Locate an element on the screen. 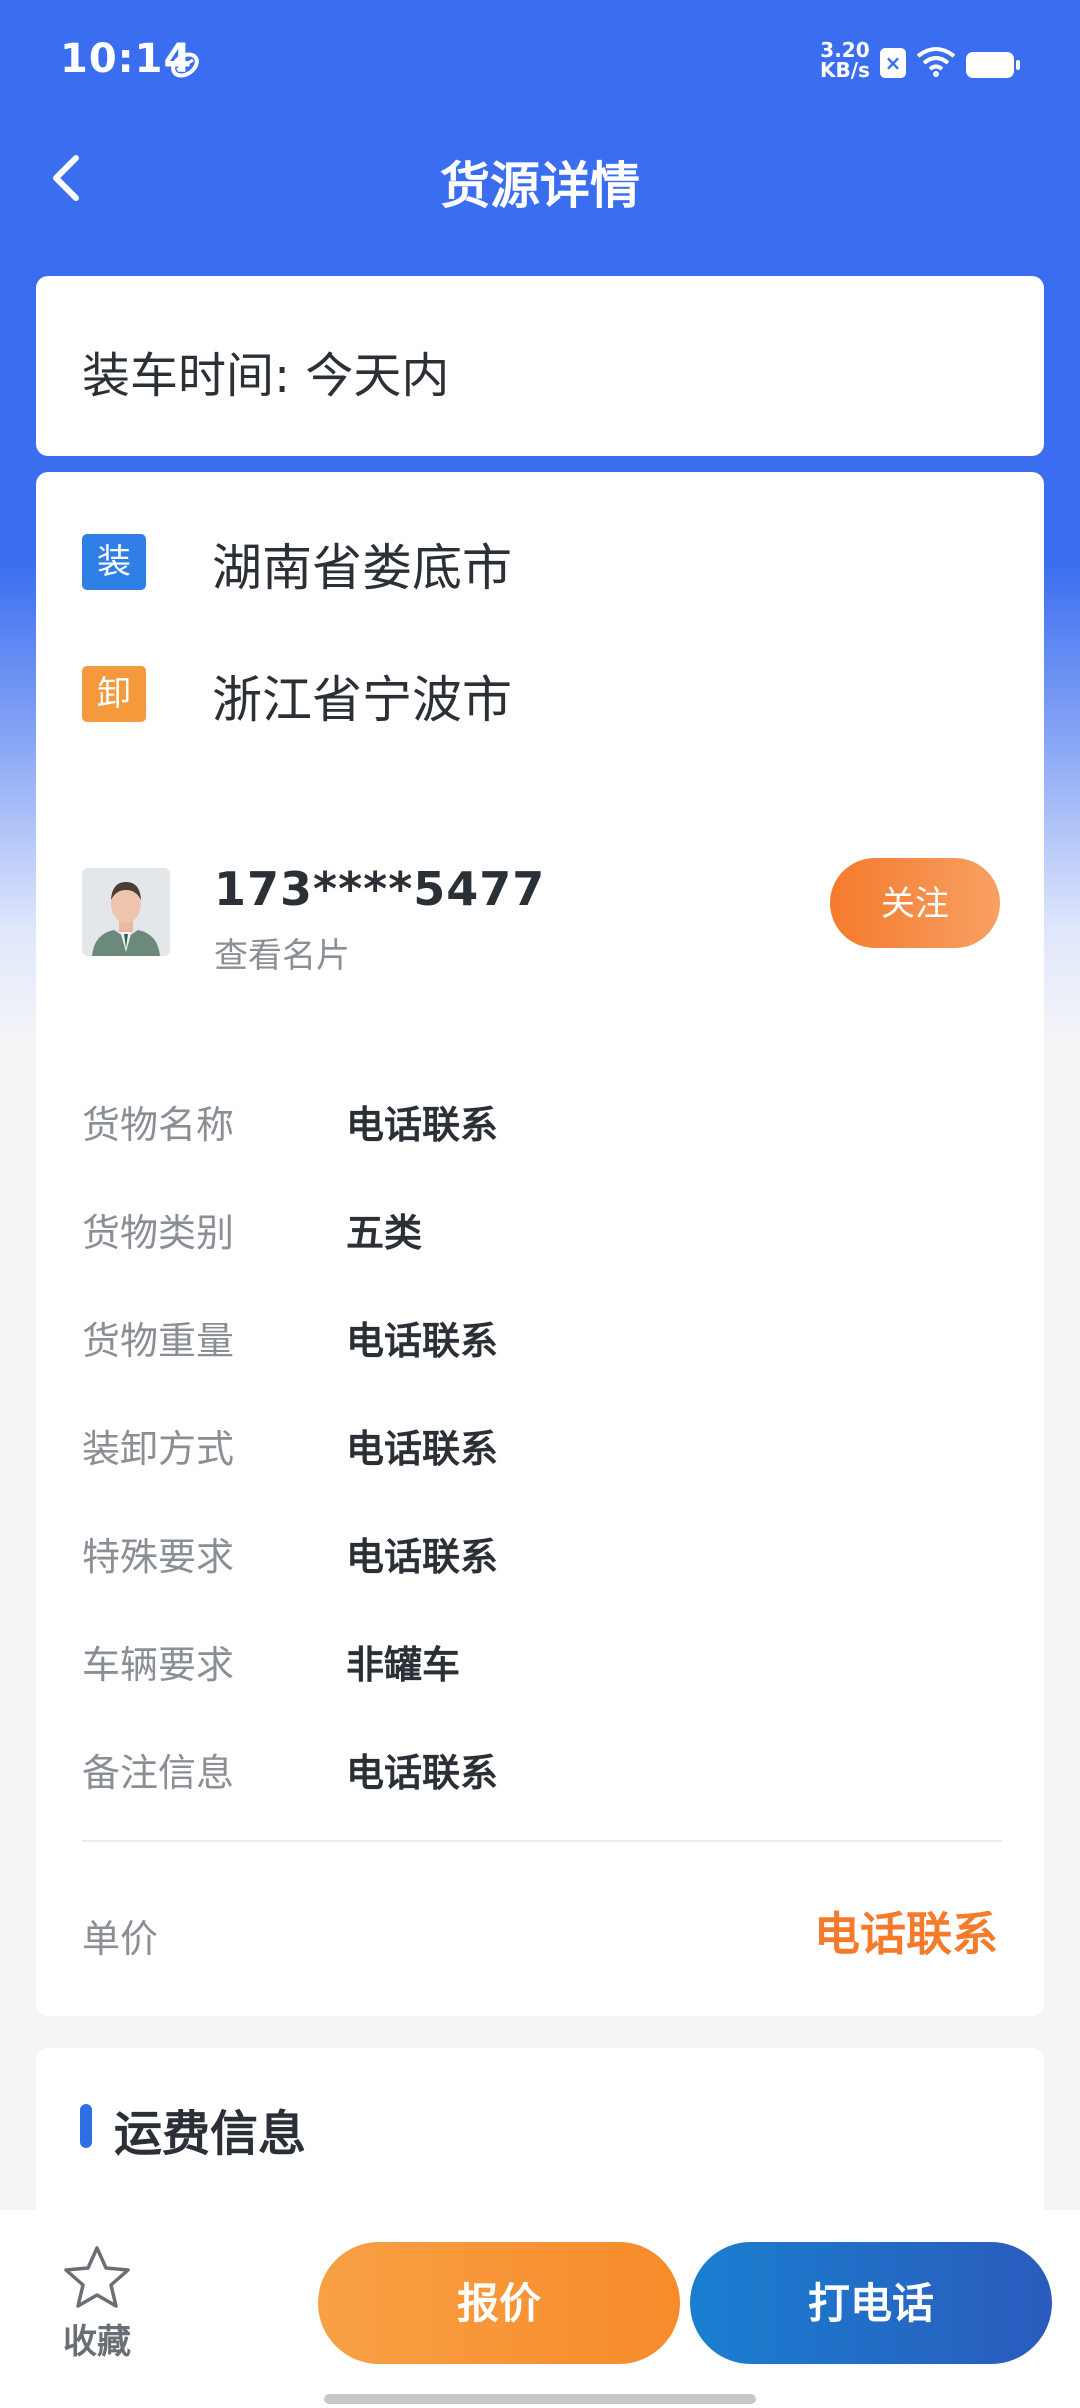 This screenshot has height=2408, width=1080. detail-label: 车辆要求 is located at coordinates (158, 1665).